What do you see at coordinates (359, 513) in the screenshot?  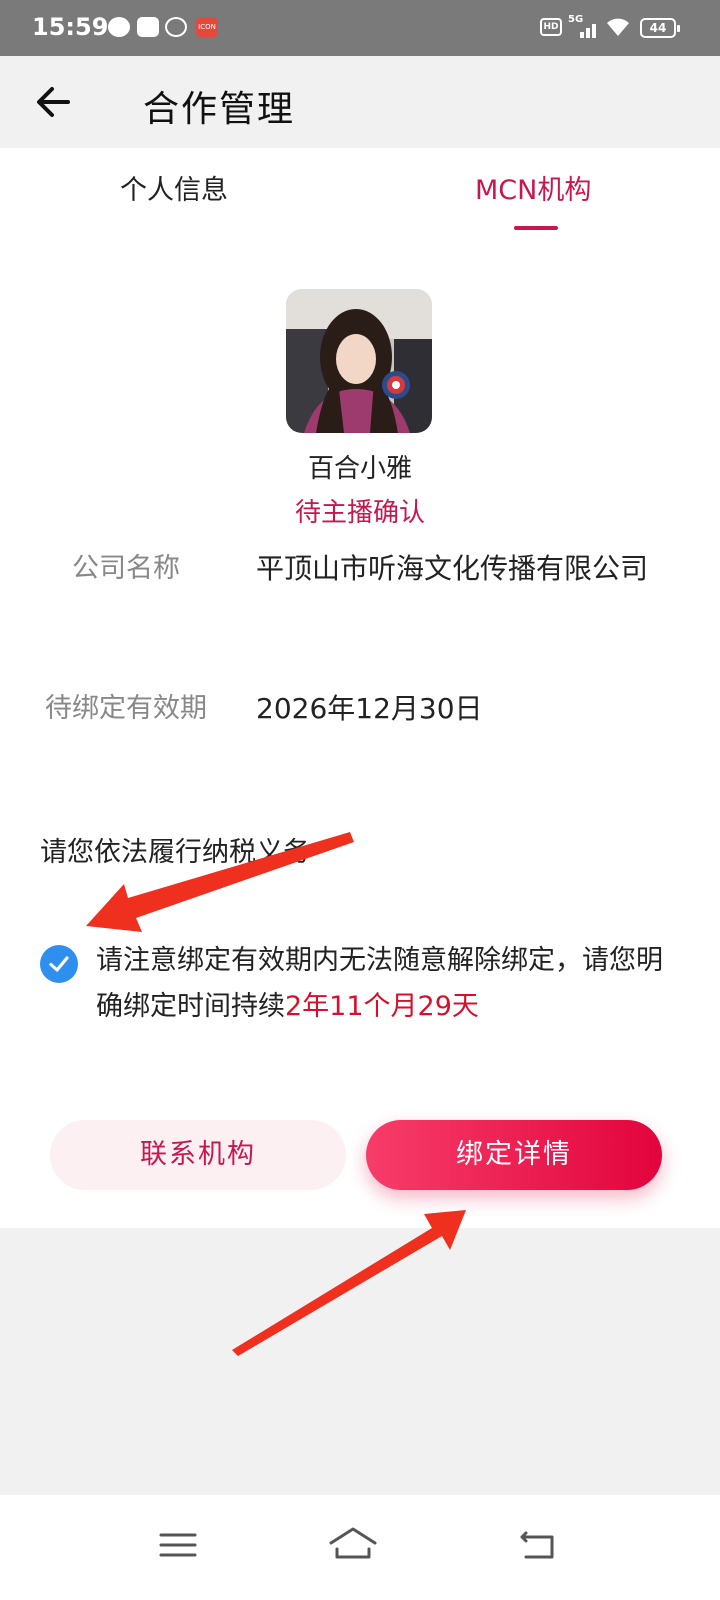 I see `status-badge: 待主播确认` at bounding box center [359, 513].